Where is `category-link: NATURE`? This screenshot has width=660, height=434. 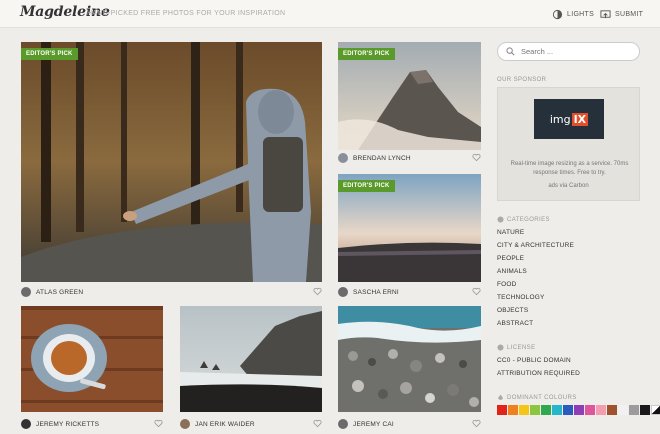 category-link: NATURE is located at coordinates (510, 232).